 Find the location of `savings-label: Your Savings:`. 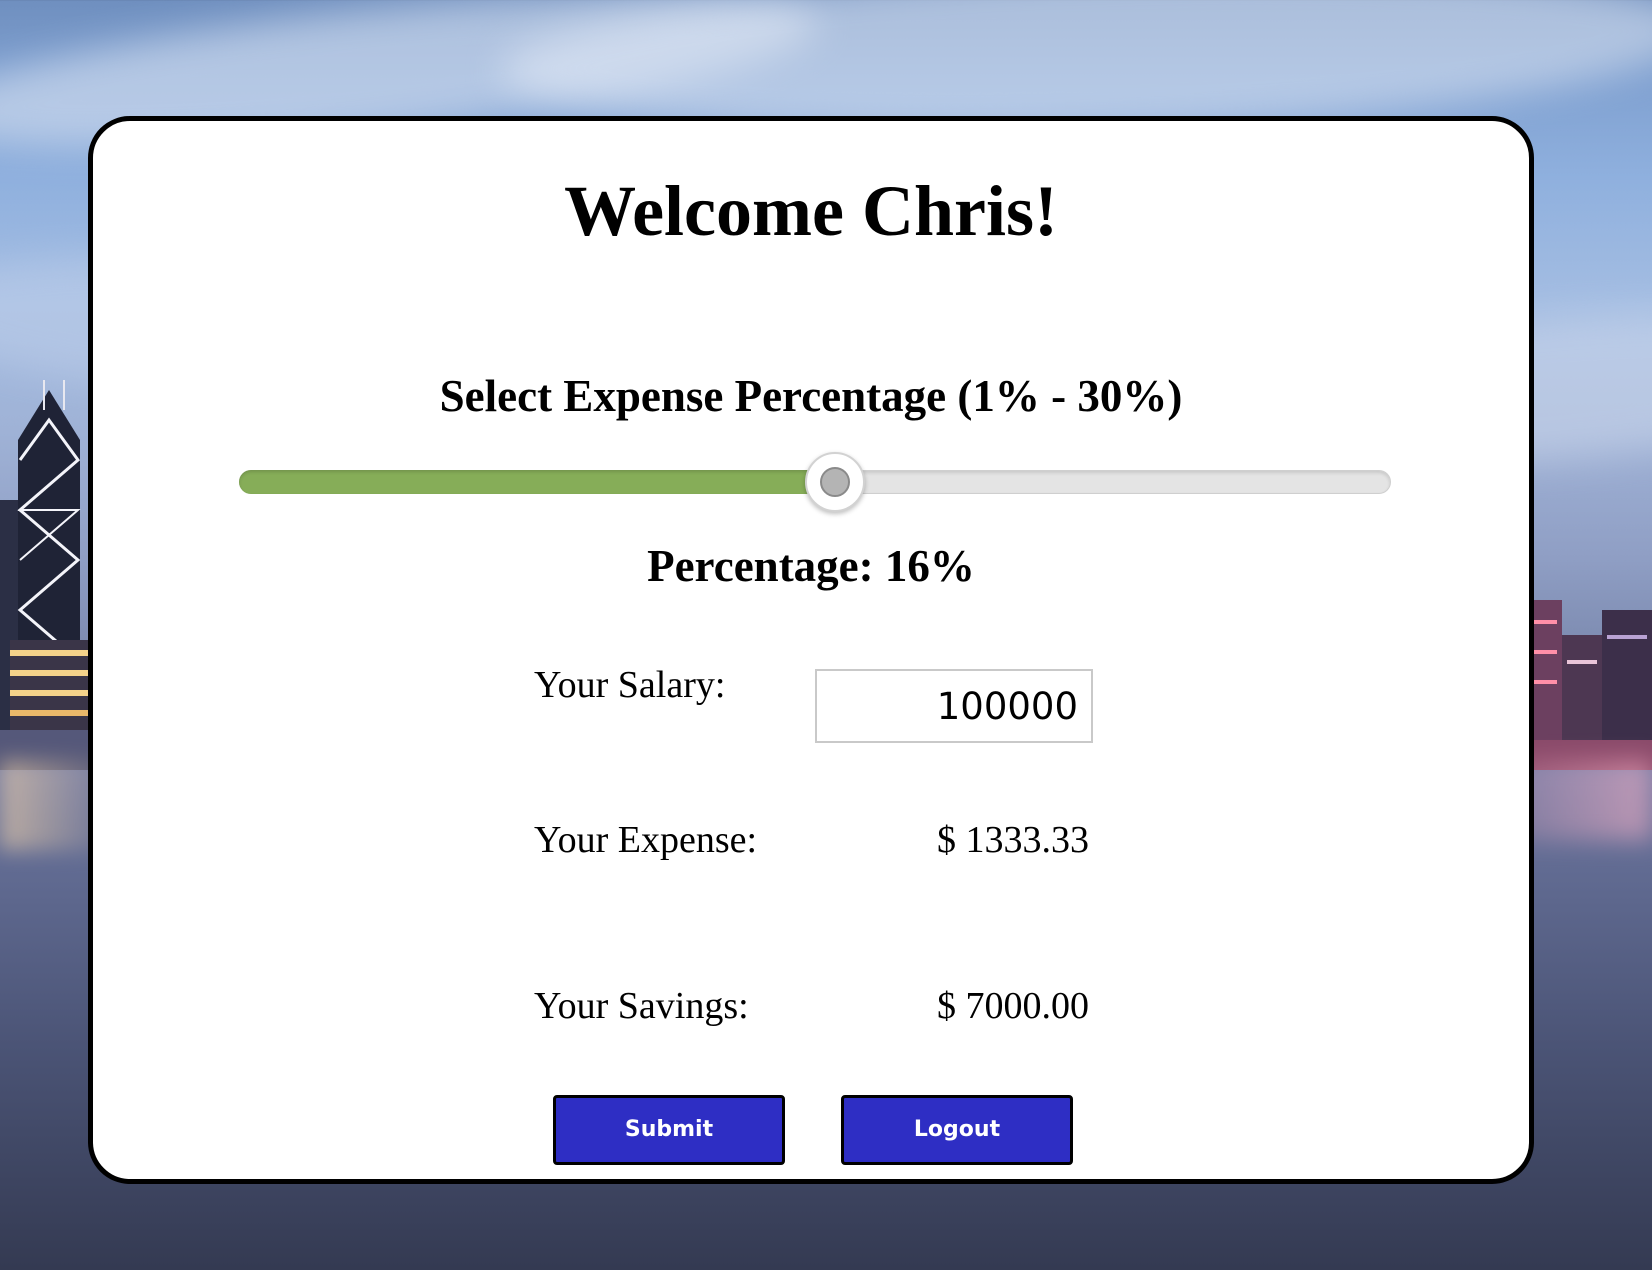

savings-label: Your Savings: is located at coordinates (641, 1006).